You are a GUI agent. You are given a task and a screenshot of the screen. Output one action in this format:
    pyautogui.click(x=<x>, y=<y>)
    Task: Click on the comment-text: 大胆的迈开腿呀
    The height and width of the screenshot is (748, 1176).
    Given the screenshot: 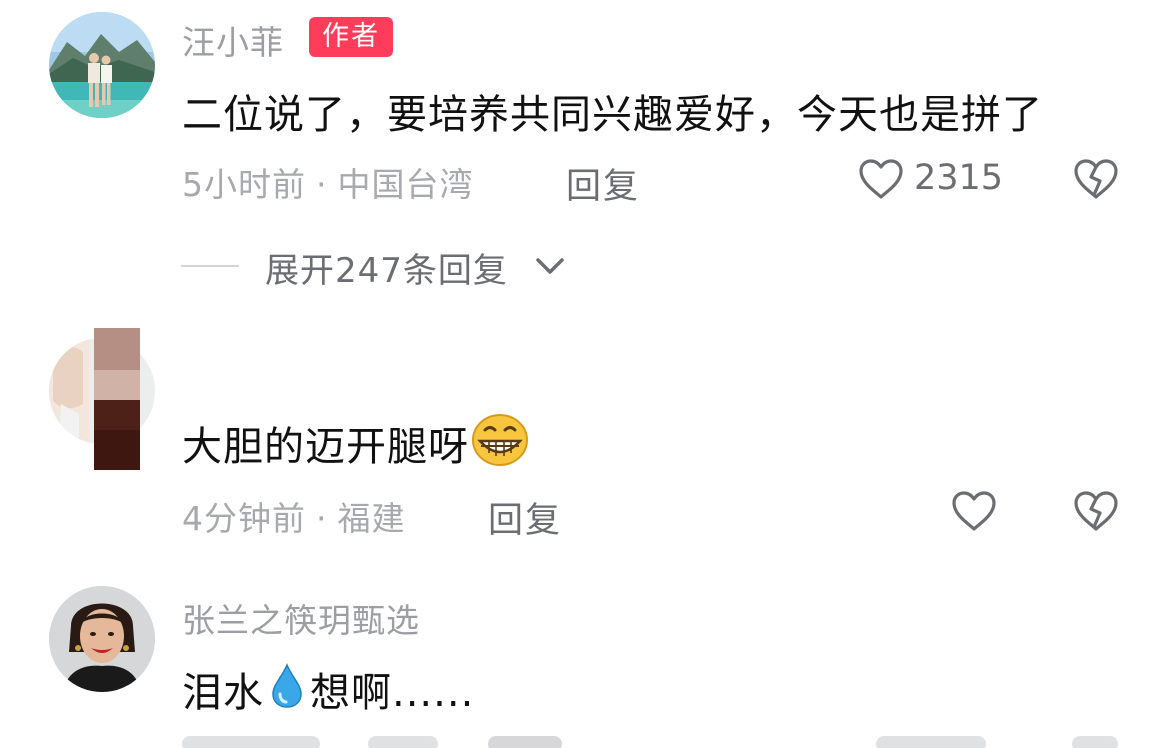 What is the action you would take?
    pyautogui.click(x=355, y=447)
    